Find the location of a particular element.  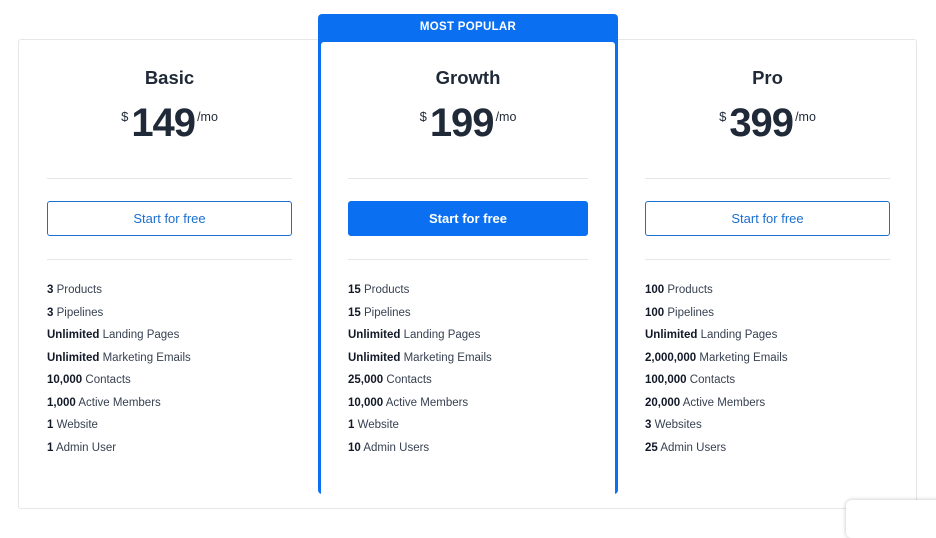

feature-item: Unlimited Marketing Emails is located at coordinates (468, 362).